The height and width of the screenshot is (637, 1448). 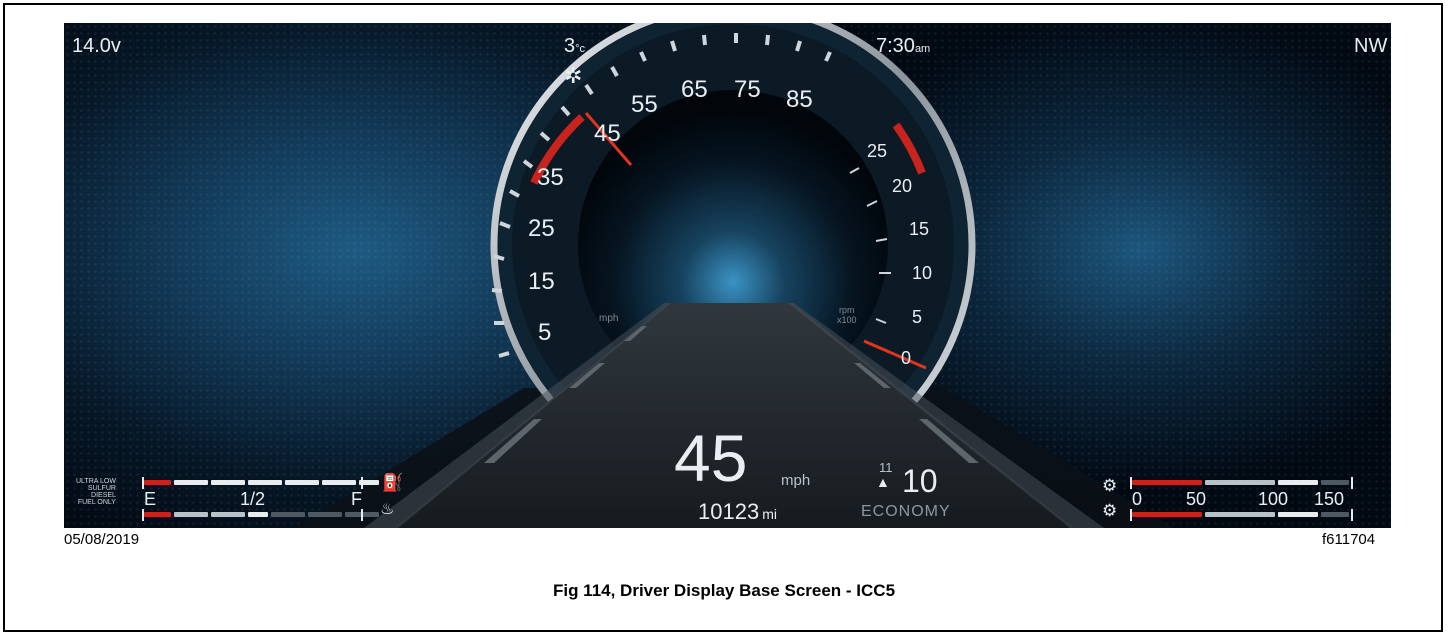 I want to click on speed-tick-label: 5, so click(x=545, y=332).